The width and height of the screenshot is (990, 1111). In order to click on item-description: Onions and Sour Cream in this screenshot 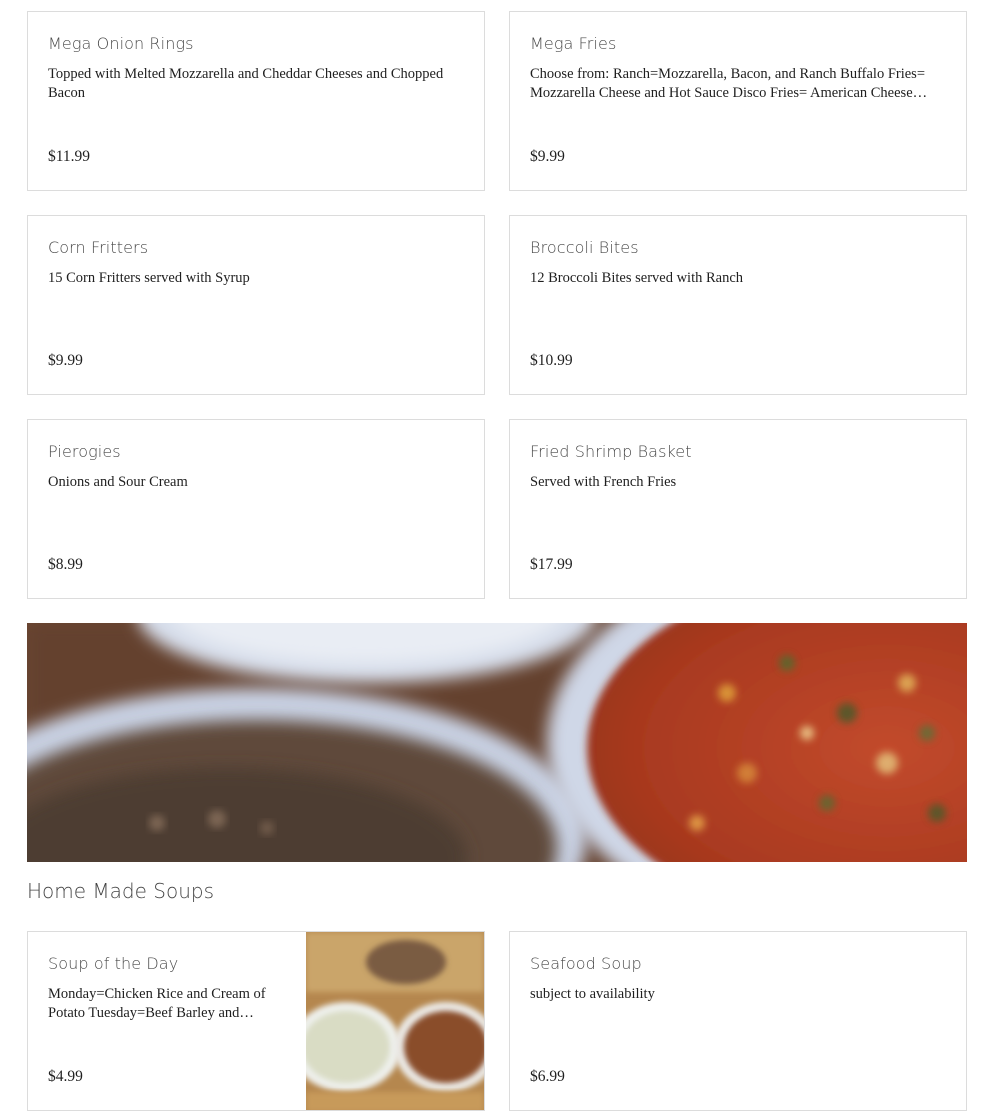, I will do `click(118, 482)`.